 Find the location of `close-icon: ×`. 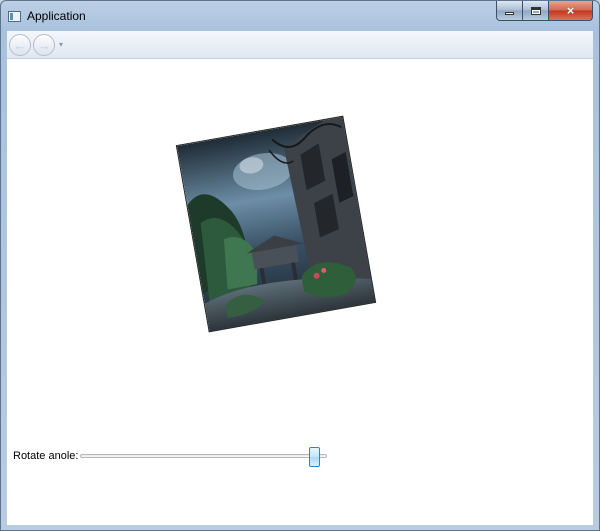

close-icon: × is located at coordinates (570, 10).